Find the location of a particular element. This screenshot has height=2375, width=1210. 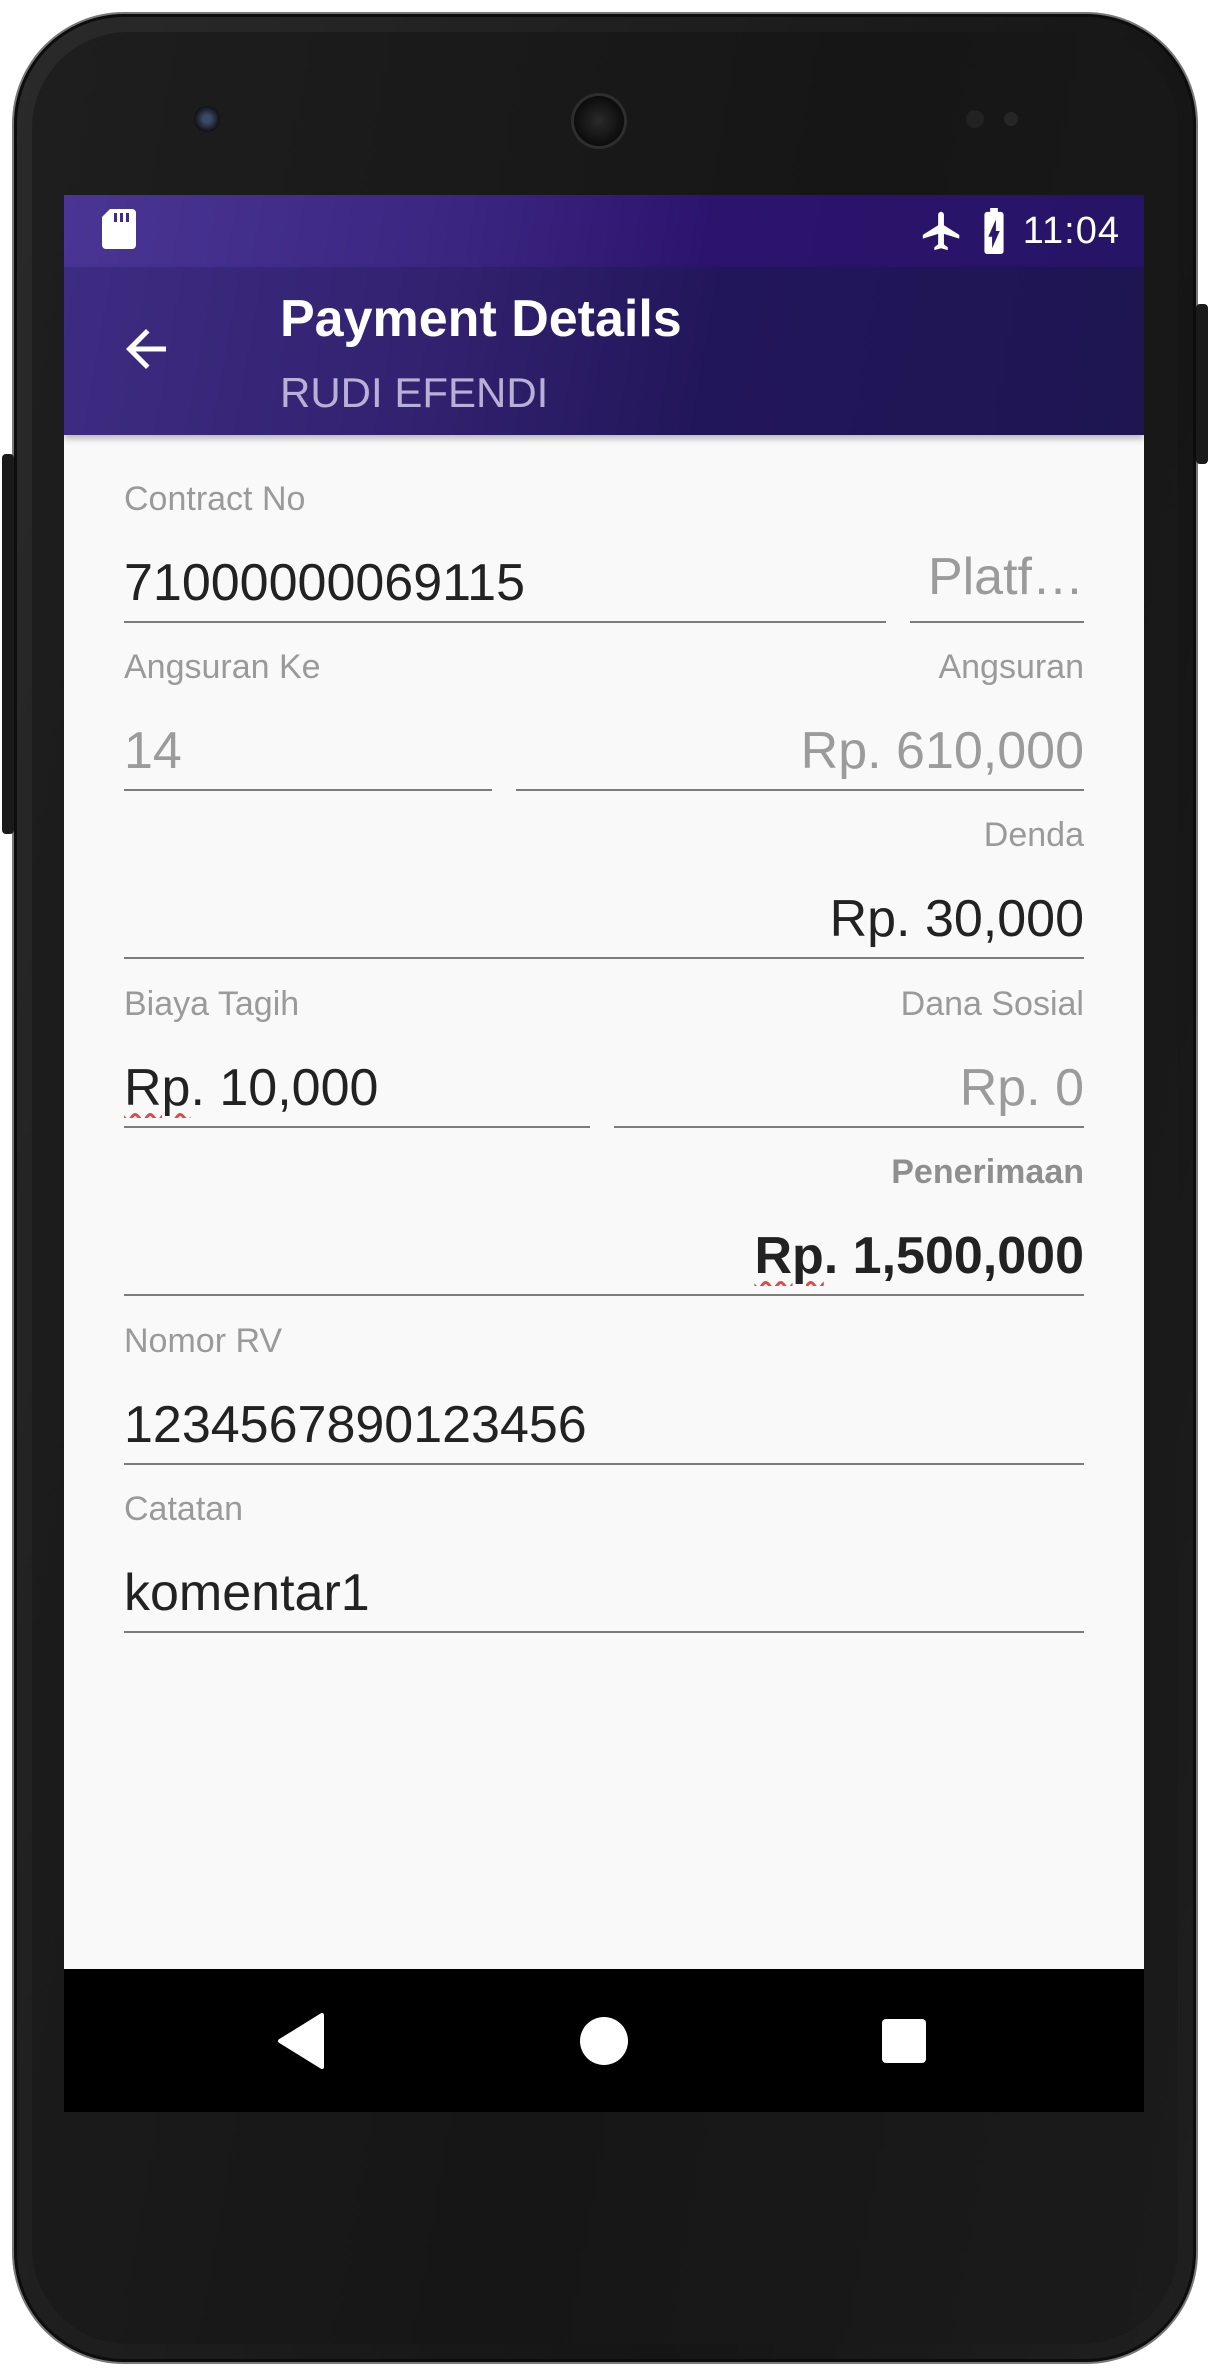

back-arrow-icon is located at coordinates (146, 349).